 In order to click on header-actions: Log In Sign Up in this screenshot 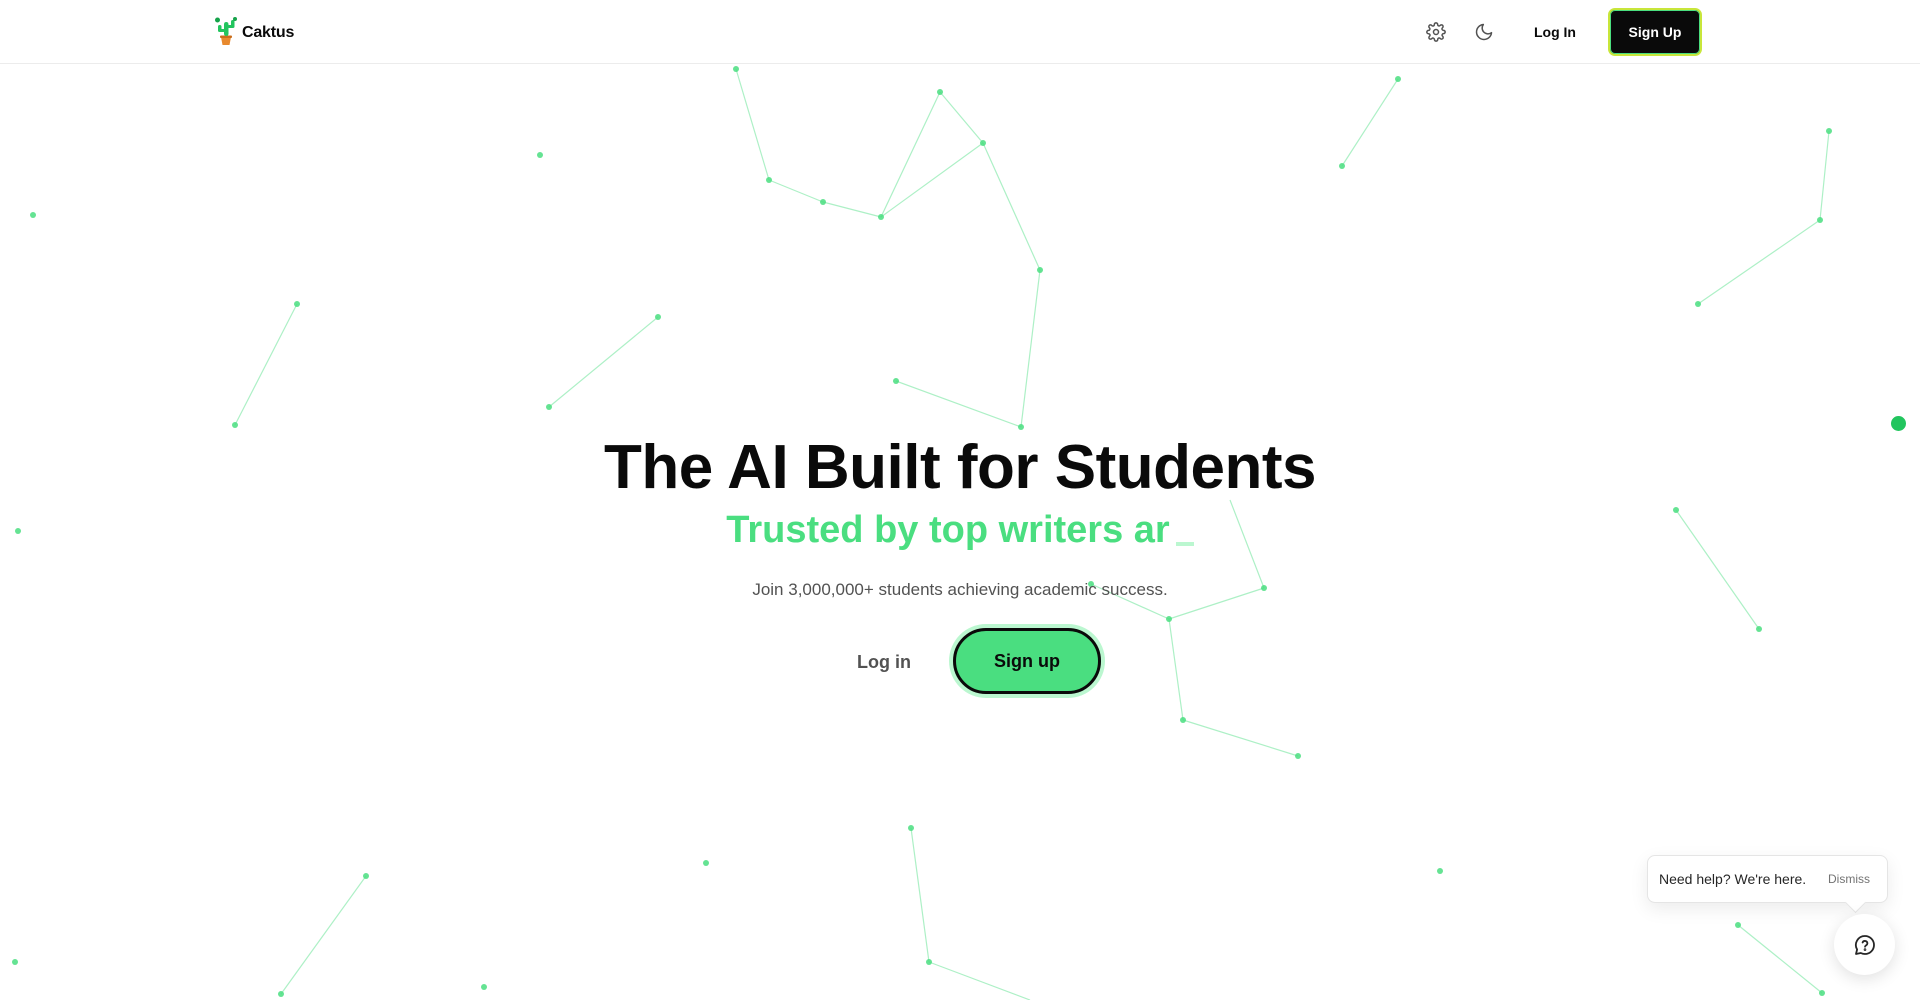, I will do `click(1555, 32)`.